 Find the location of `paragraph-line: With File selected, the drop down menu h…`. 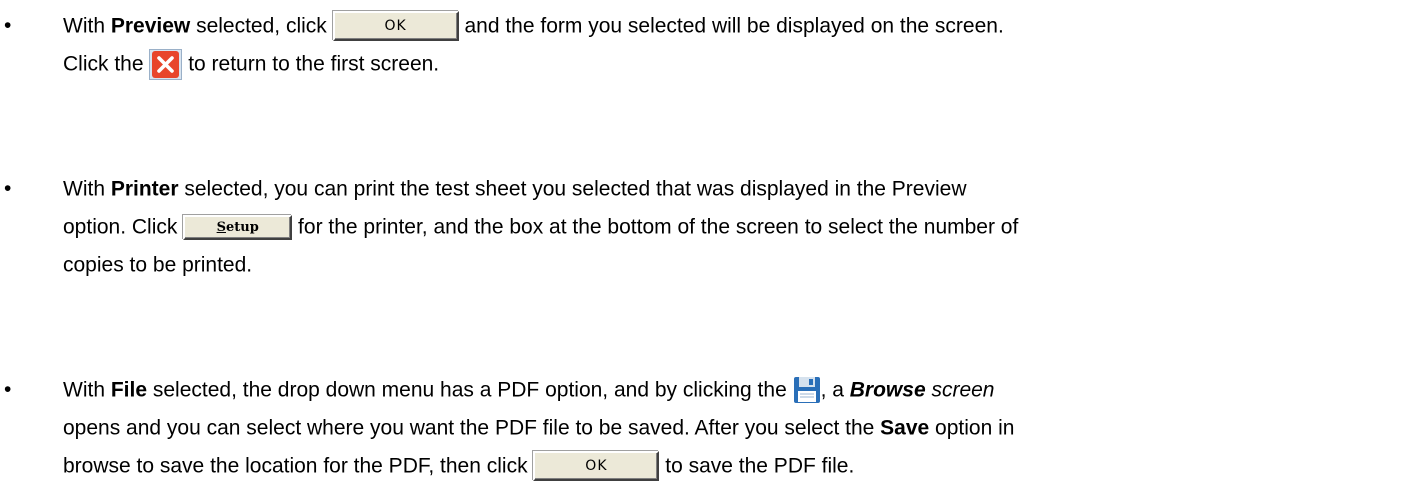

paragraph-line: With File selected, the drop down menu h… is located at coordinates (529, 390).